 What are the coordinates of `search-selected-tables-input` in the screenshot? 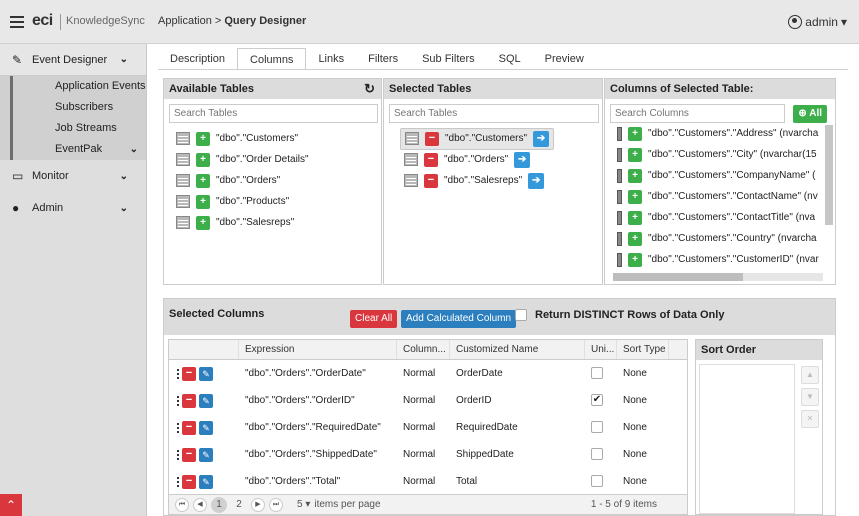 It's located at (494, 113).